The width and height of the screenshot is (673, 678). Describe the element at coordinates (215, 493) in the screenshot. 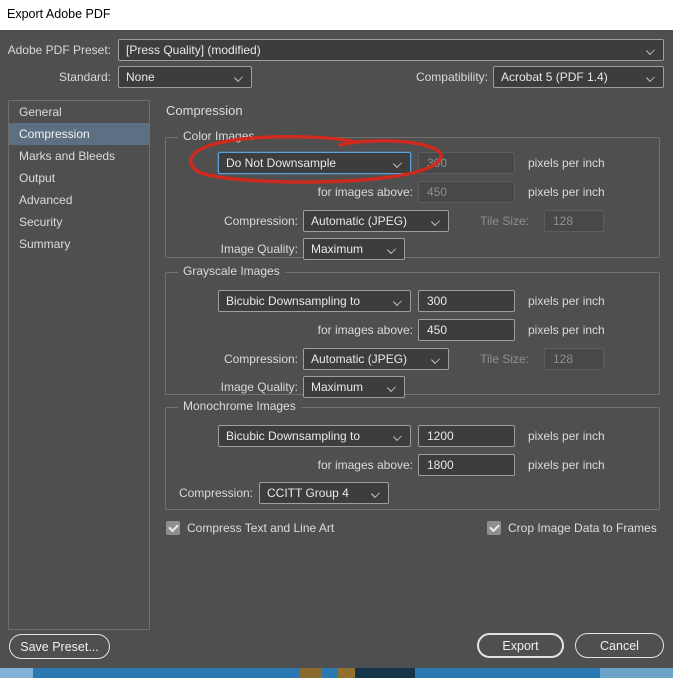

I see `monochrome-compression-label: Compression:` at that location.